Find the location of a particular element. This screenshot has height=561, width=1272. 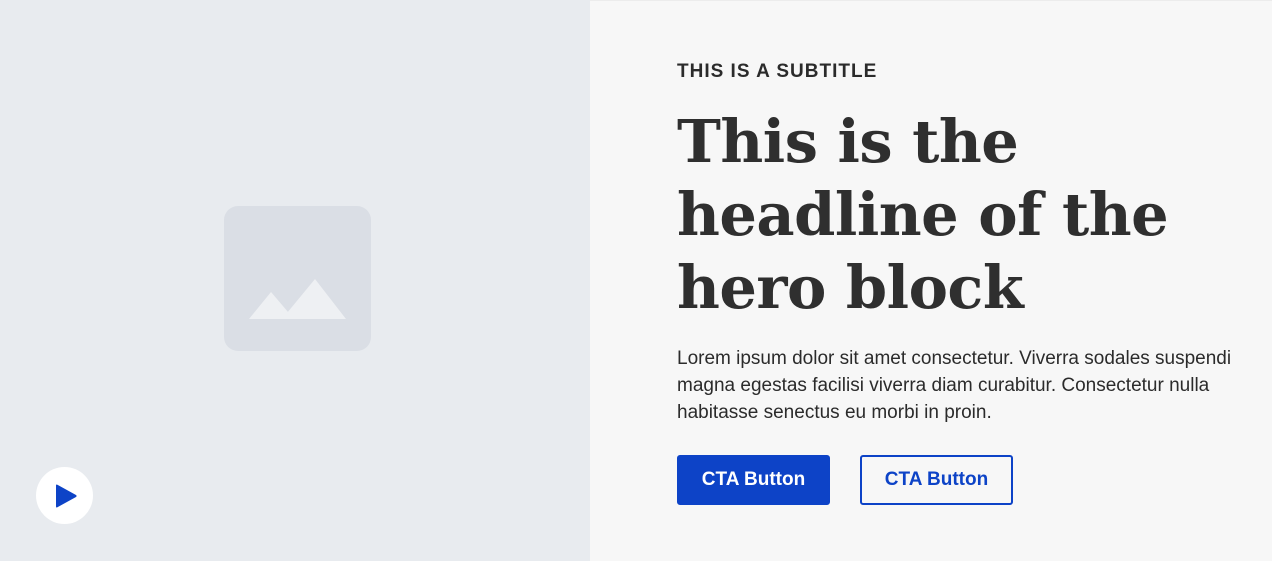

play-icon is located at coordinates (66, 496).